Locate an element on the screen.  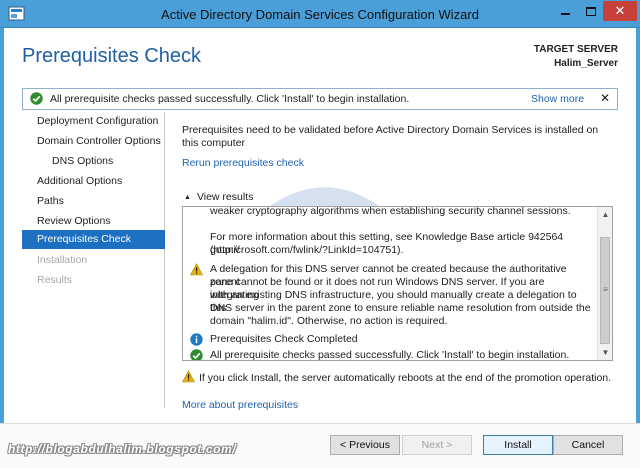
grip-icon: ≡ is located at coordinates (605, 289).